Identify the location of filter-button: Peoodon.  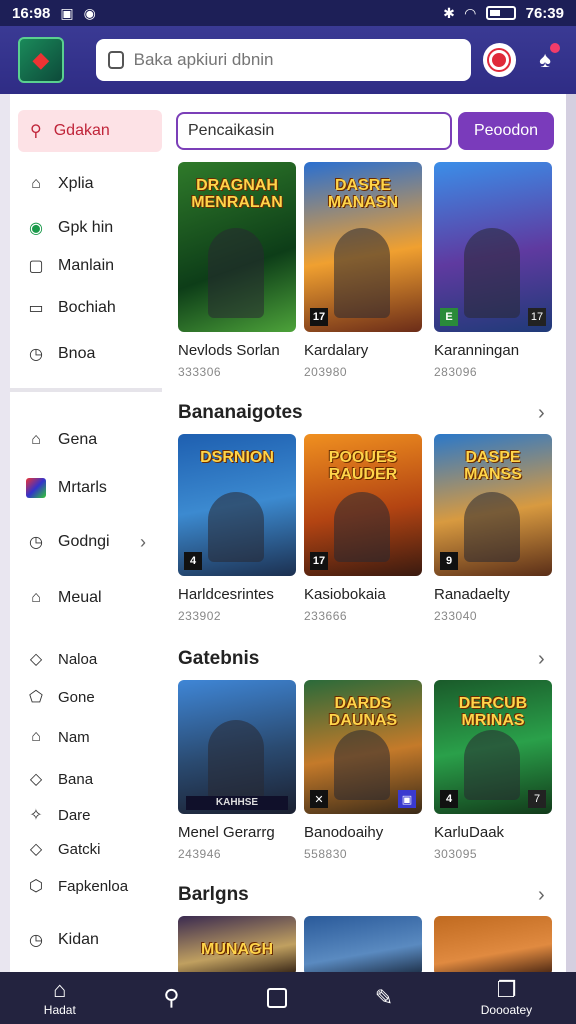
(506, 131).